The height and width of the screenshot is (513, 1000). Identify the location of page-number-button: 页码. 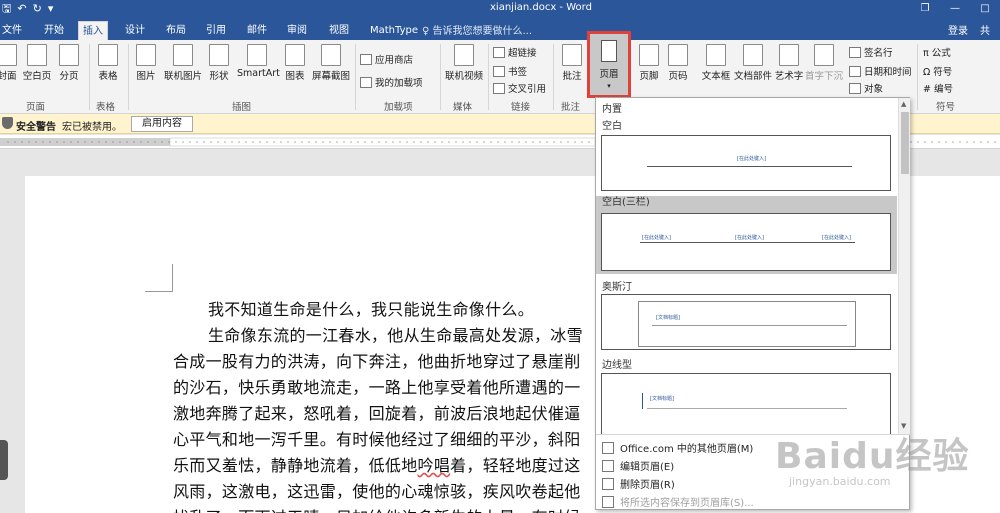
(678, 63).